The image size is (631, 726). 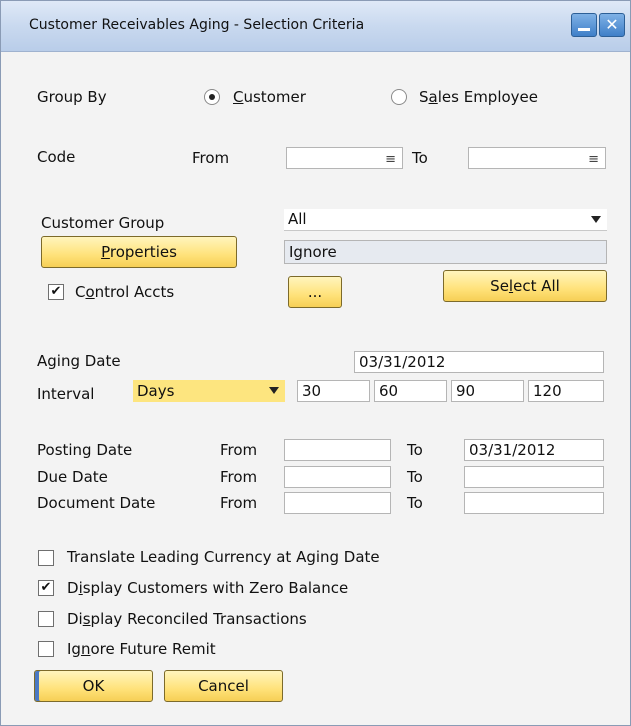 I want to click on code-to-field: ≡, so click(x=537, y=158).